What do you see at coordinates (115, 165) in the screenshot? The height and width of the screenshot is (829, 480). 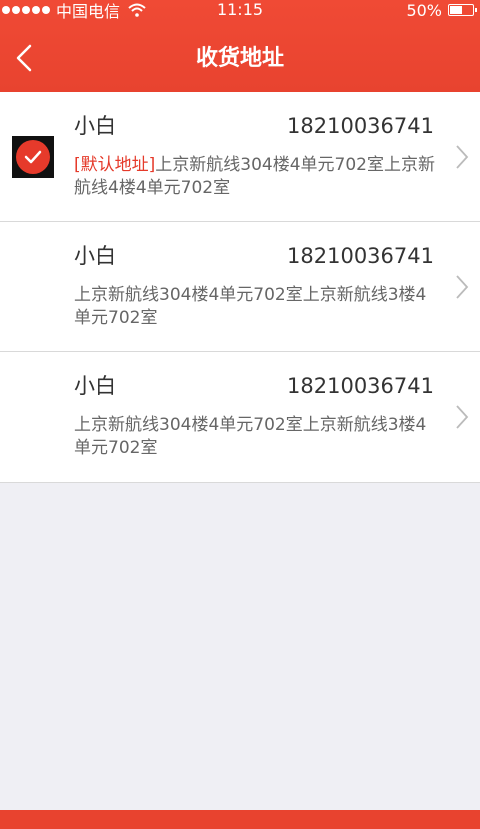 I see `default-address-tag: [默认地址]` at bounding box center [115, 165].